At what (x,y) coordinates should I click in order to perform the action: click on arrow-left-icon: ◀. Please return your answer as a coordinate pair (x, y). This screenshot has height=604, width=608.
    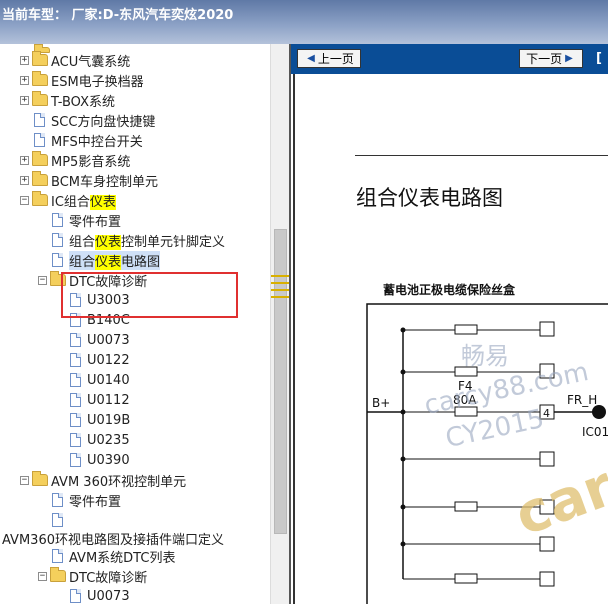
    Looking at the image, I should click on (311, 58).